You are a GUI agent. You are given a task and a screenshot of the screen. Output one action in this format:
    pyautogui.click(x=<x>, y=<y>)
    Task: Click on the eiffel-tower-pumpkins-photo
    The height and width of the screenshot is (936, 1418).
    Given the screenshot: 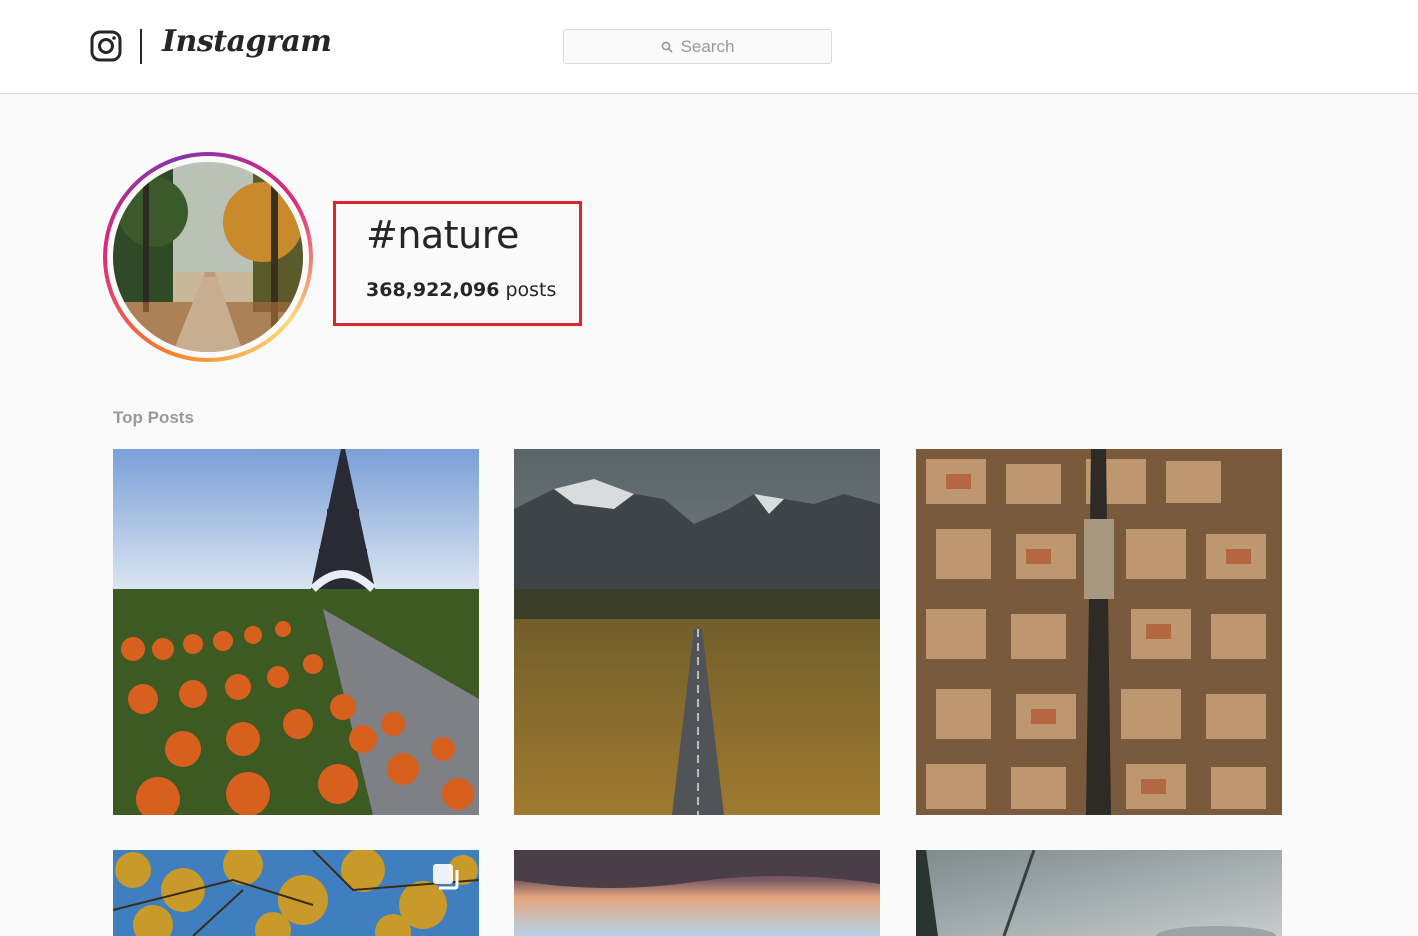 What is the action you would take?
    pyautogui.click(x=296, y=632)
    